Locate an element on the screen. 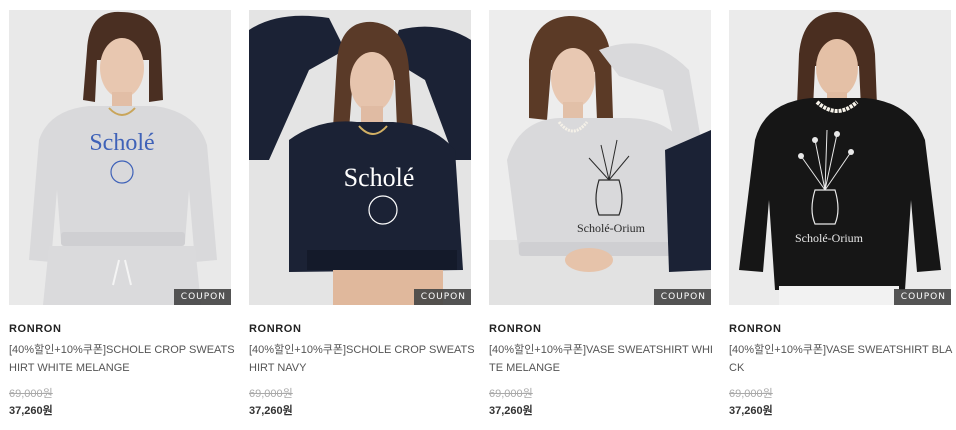 The image size is (956, 430). product-name: [40%할인+10%쿠폰]SCHOLE CROP SWEATSHIRT NAVY is located at coordinates (363, 359).